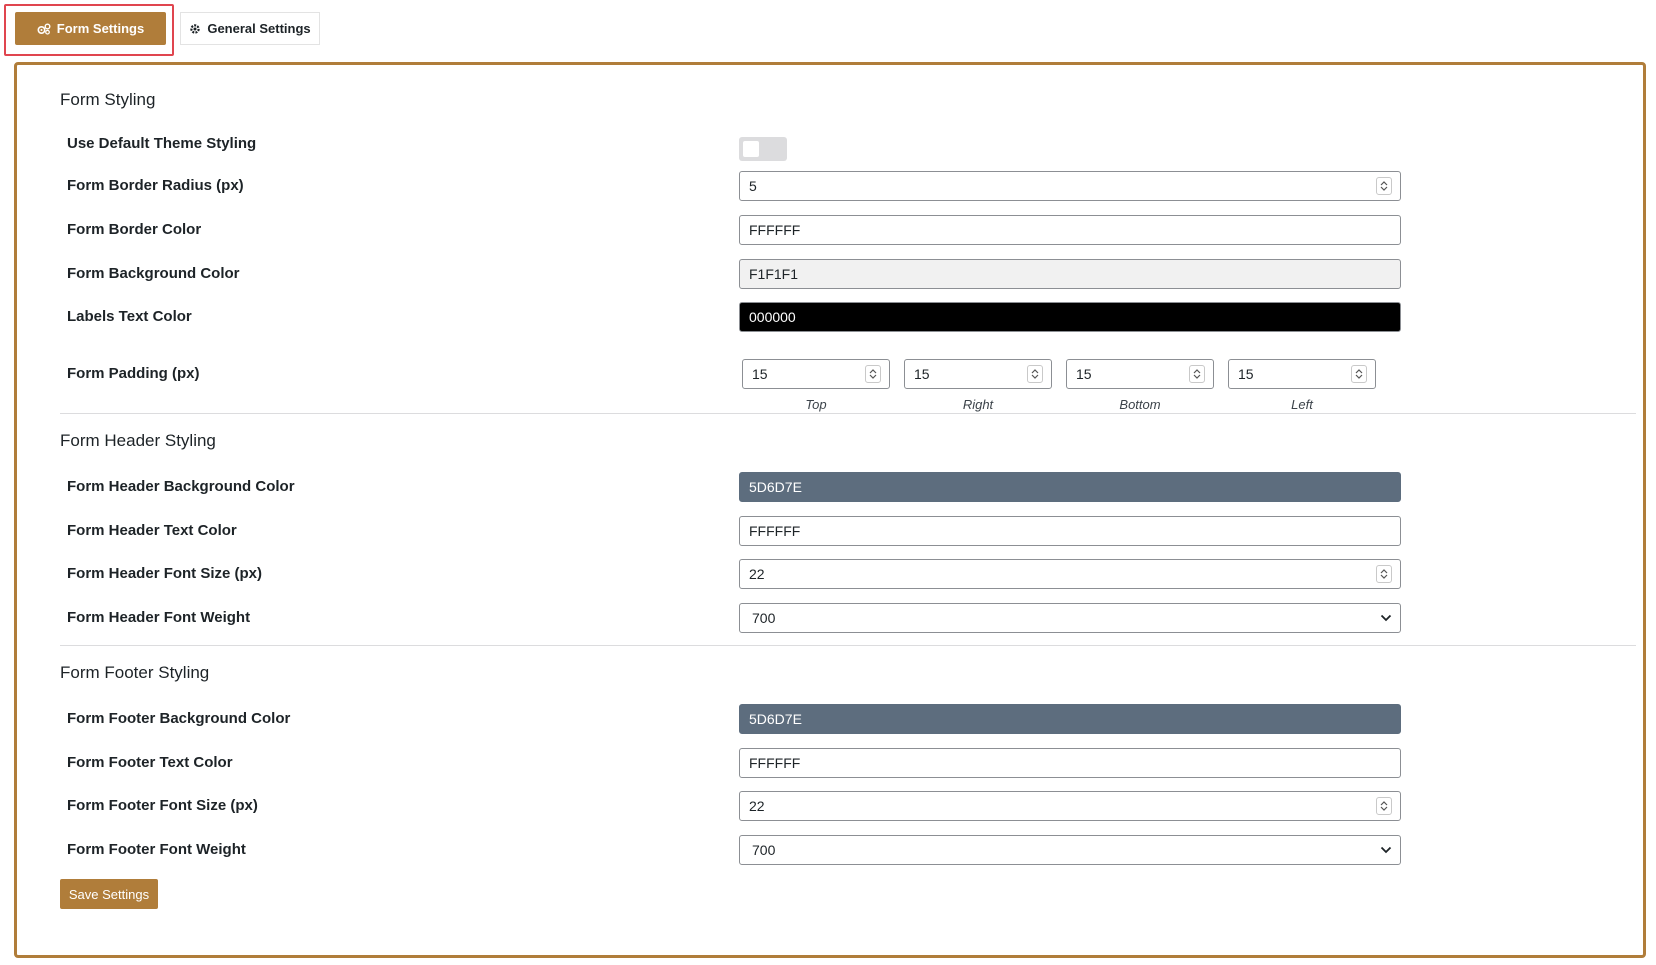 Image resolution: width=1656 pixels, height=965 pixels. I want to click on section-title-footer-styling: Form Footer Styling, so click(135, 672).